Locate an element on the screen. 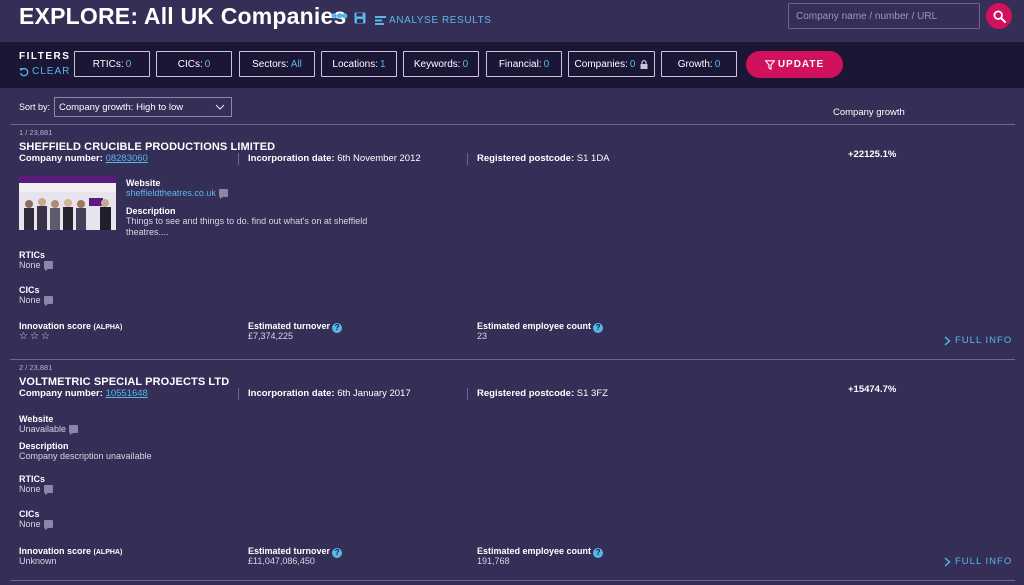 The image size is (1024, 585). search-button is located at coordinates (999, 16).